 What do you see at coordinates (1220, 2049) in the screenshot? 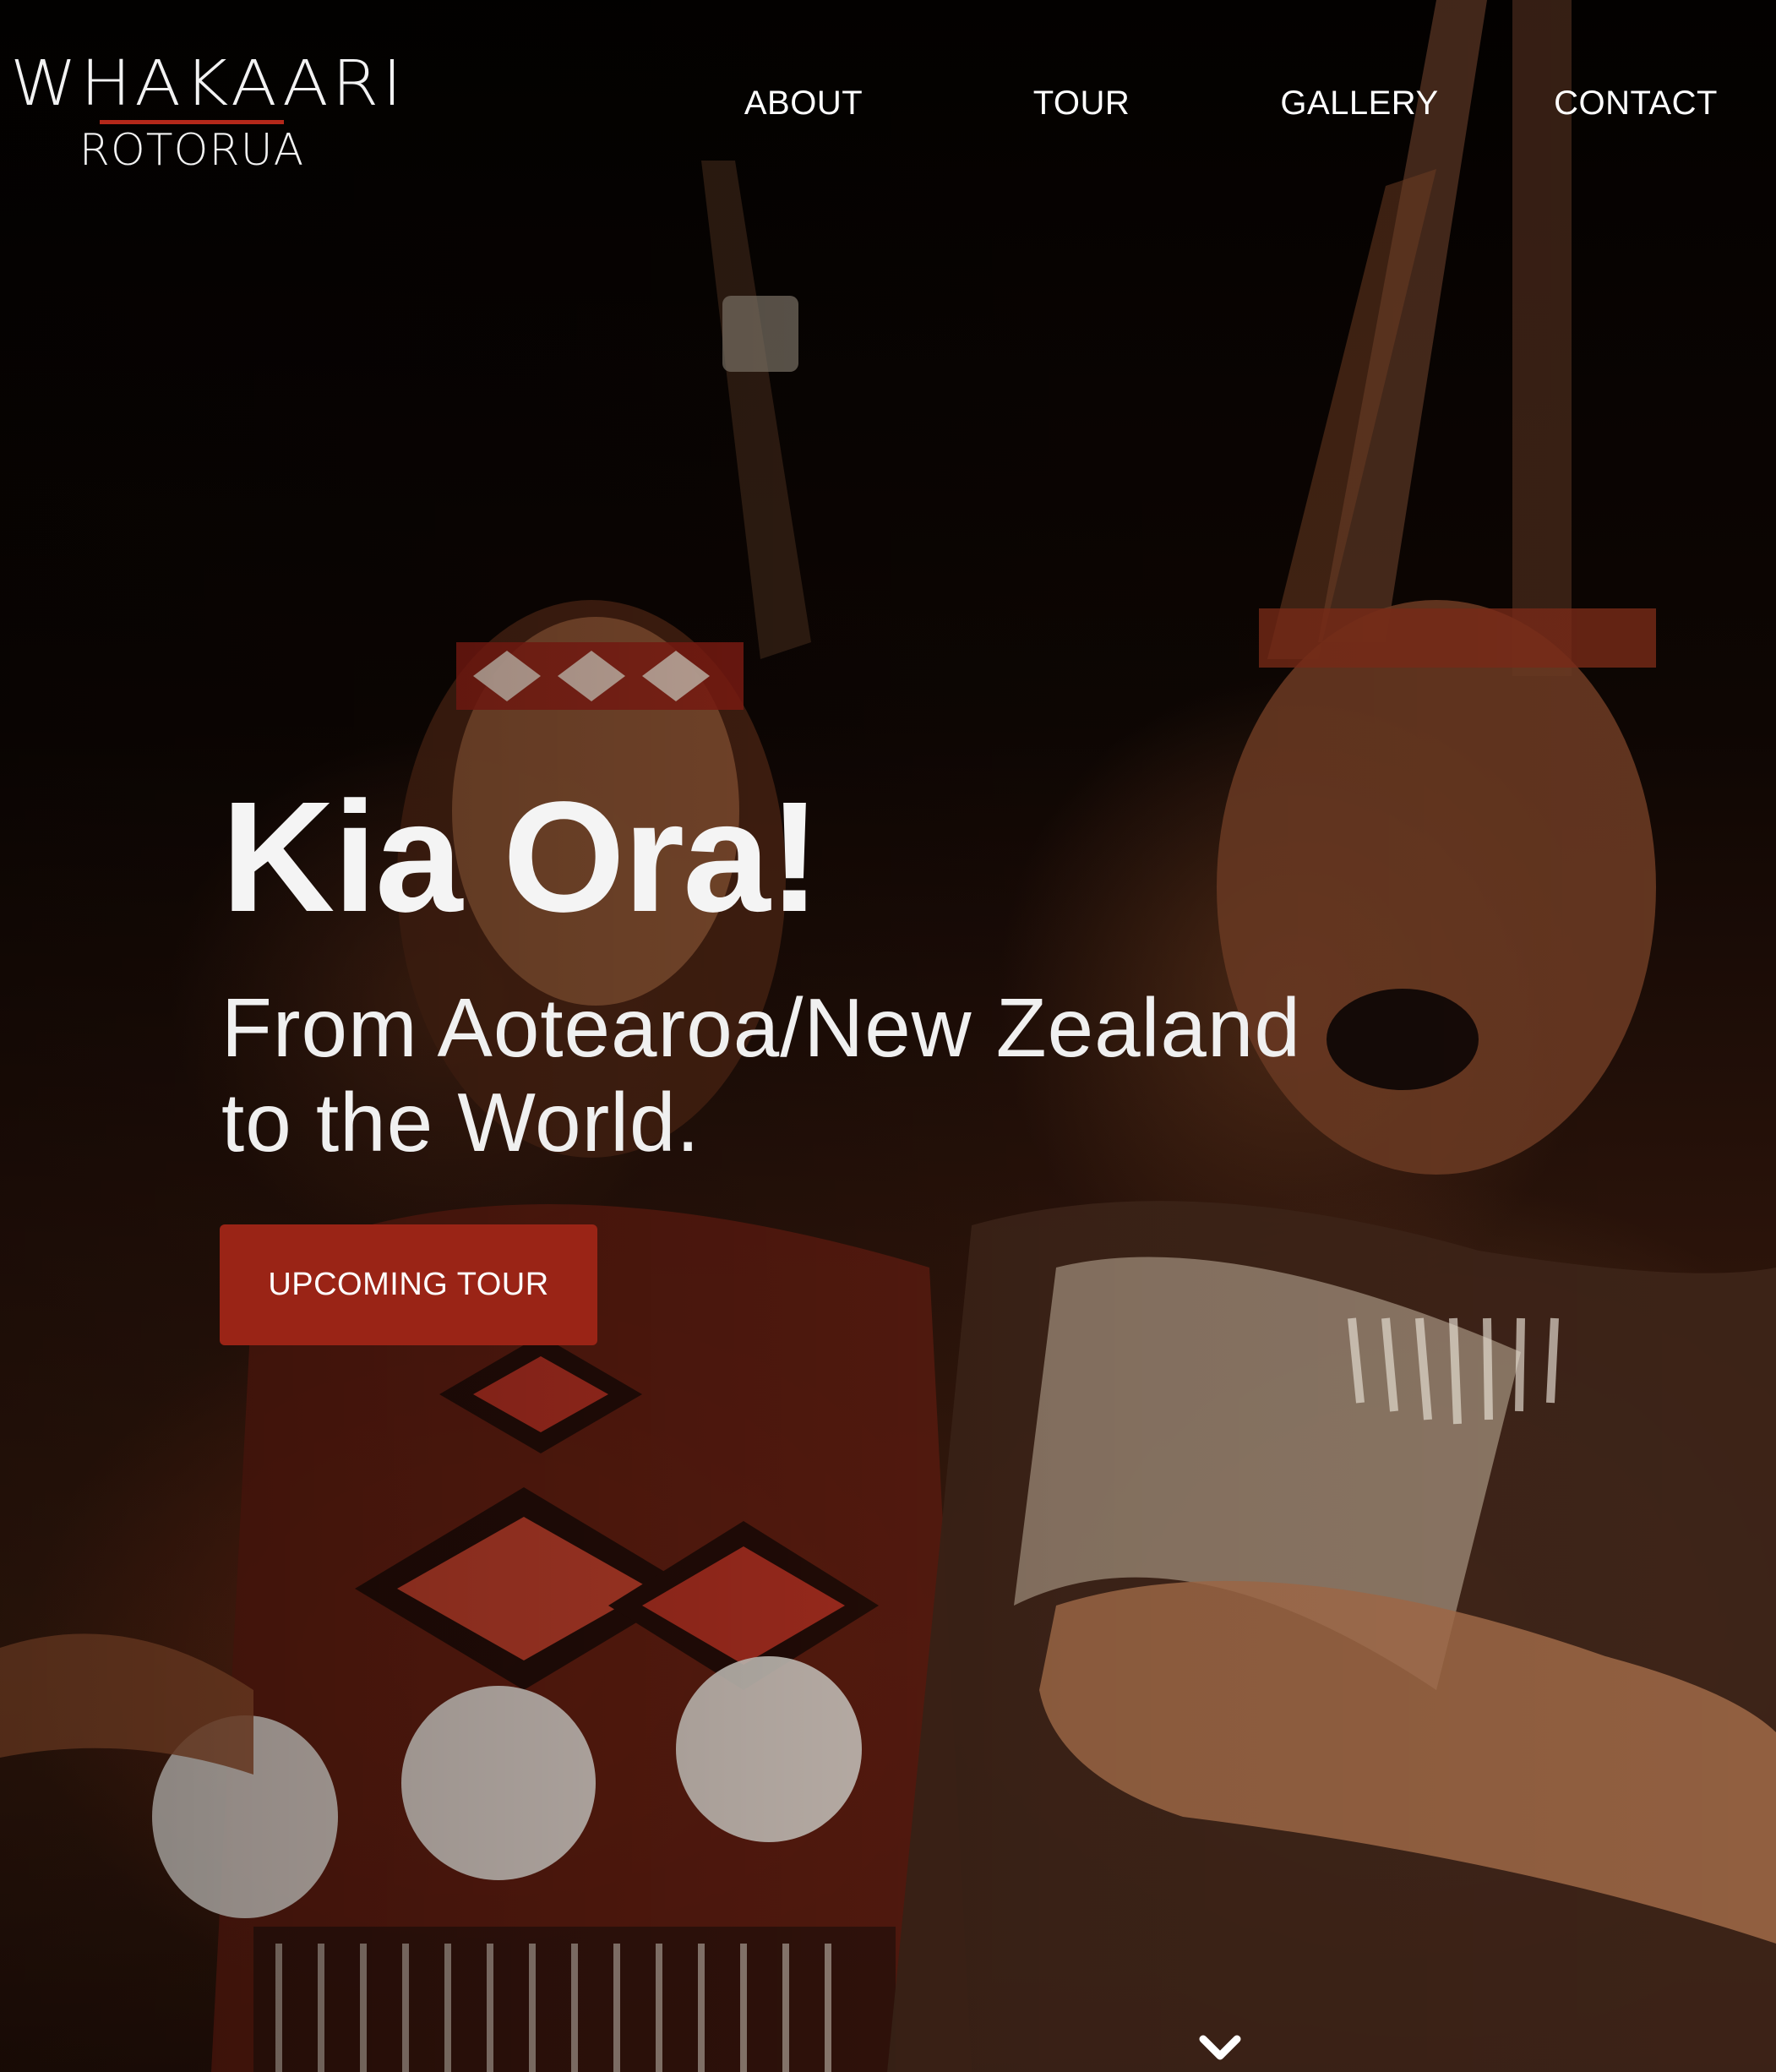
I see `chevron-down-icon` at bounding box center [1220, 2049].